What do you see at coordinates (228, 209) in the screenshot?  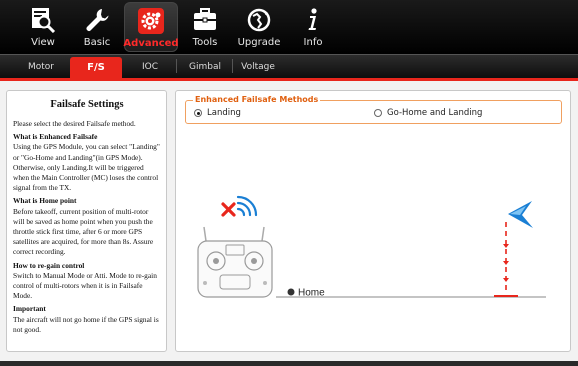 I see `signal-lost-cross-icon` at bounding box center [228, 209].